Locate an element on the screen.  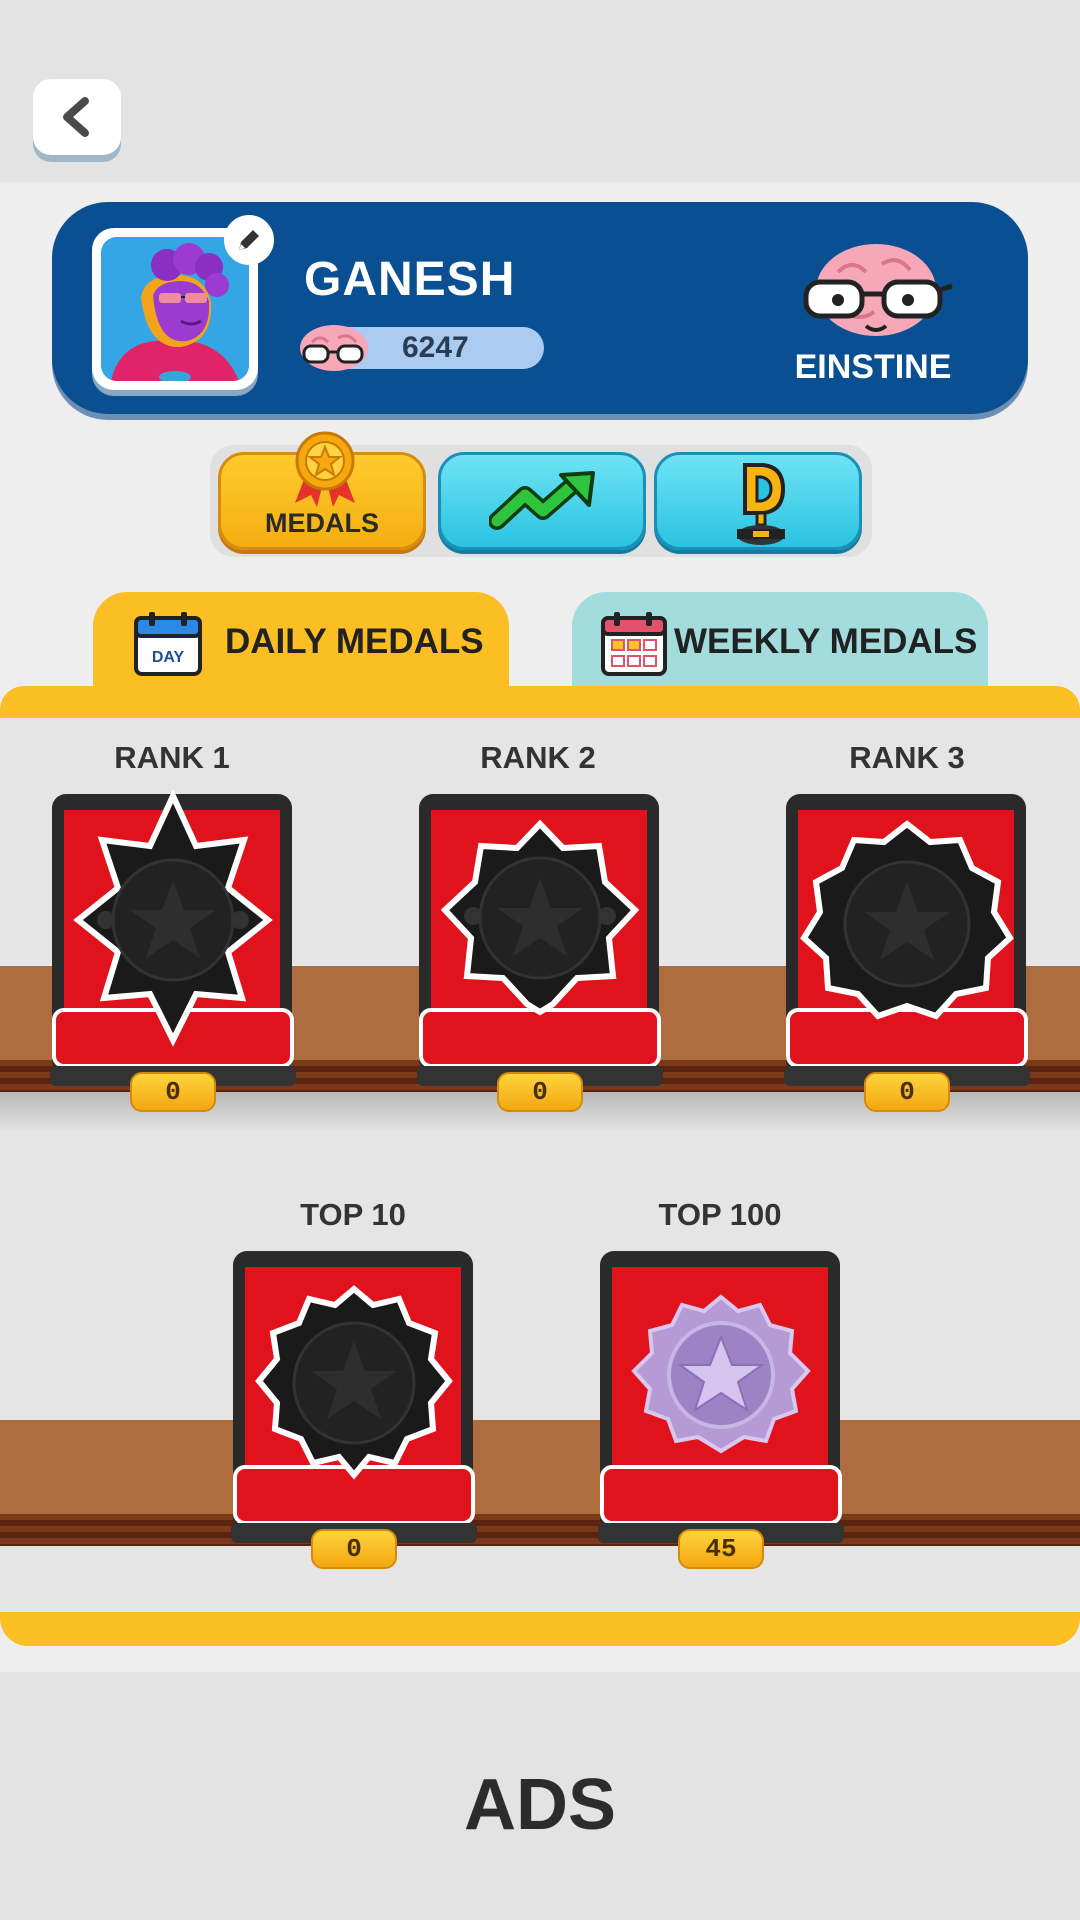
medal-box-top100 is located at coordinates (721, 1397).